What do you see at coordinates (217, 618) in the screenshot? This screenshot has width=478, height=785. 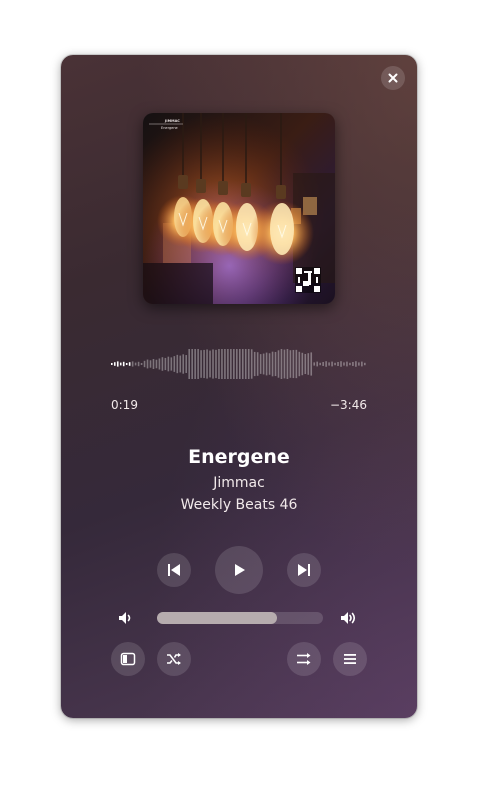 I see `volume-slider-fill` at bounding box center [217, 618].